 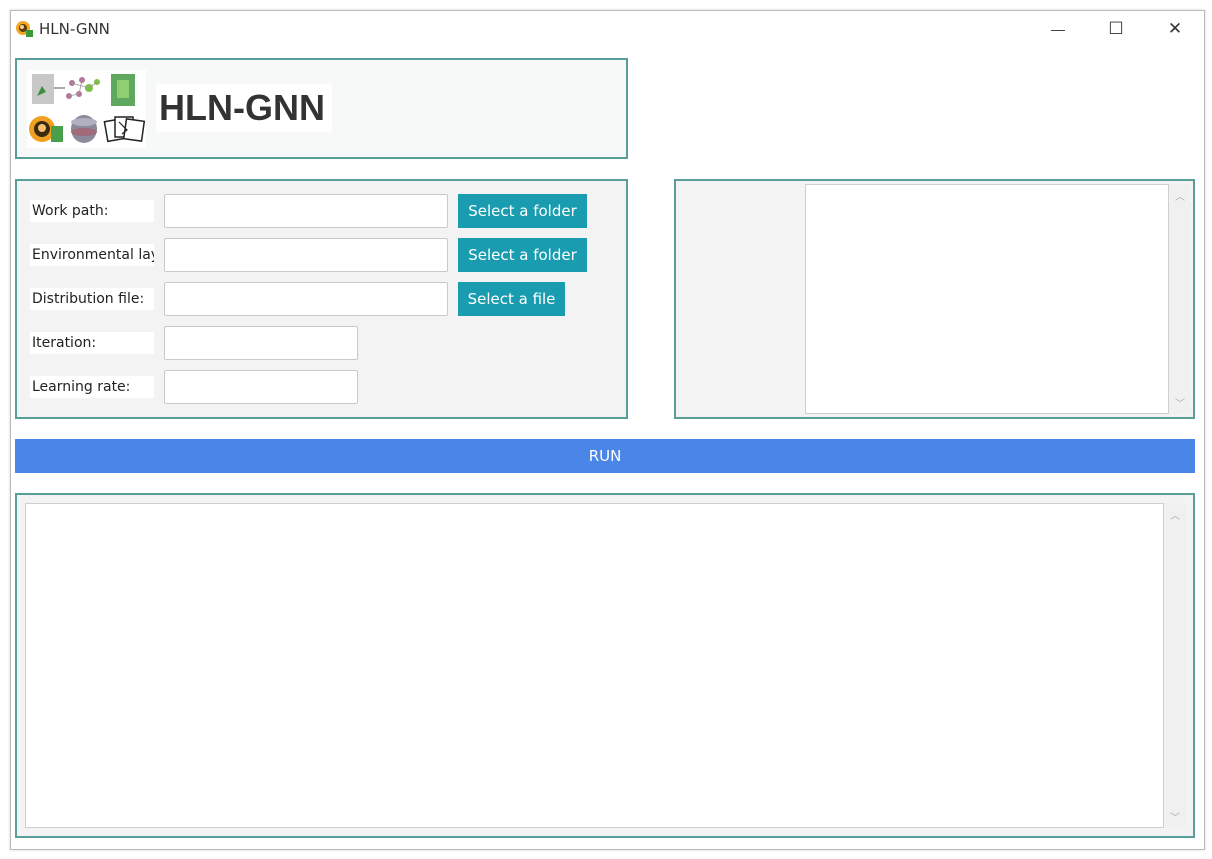 What do you see at coordinates (244, 108) in the screenshot?
I see `app-heading: HLN-GNN` at bounding box center [244, 108].